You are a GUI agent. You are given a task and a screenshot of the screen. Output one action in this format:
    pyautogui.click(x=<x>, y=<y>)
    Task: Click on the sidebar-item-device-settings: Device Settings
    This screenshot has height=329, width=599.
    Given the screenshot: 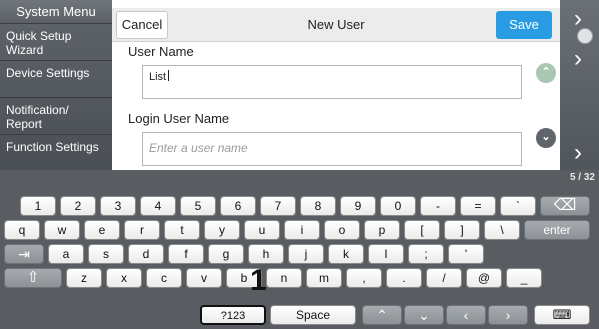 What is the action you would take?
    pyautogui.click(x=56, y=80)
    